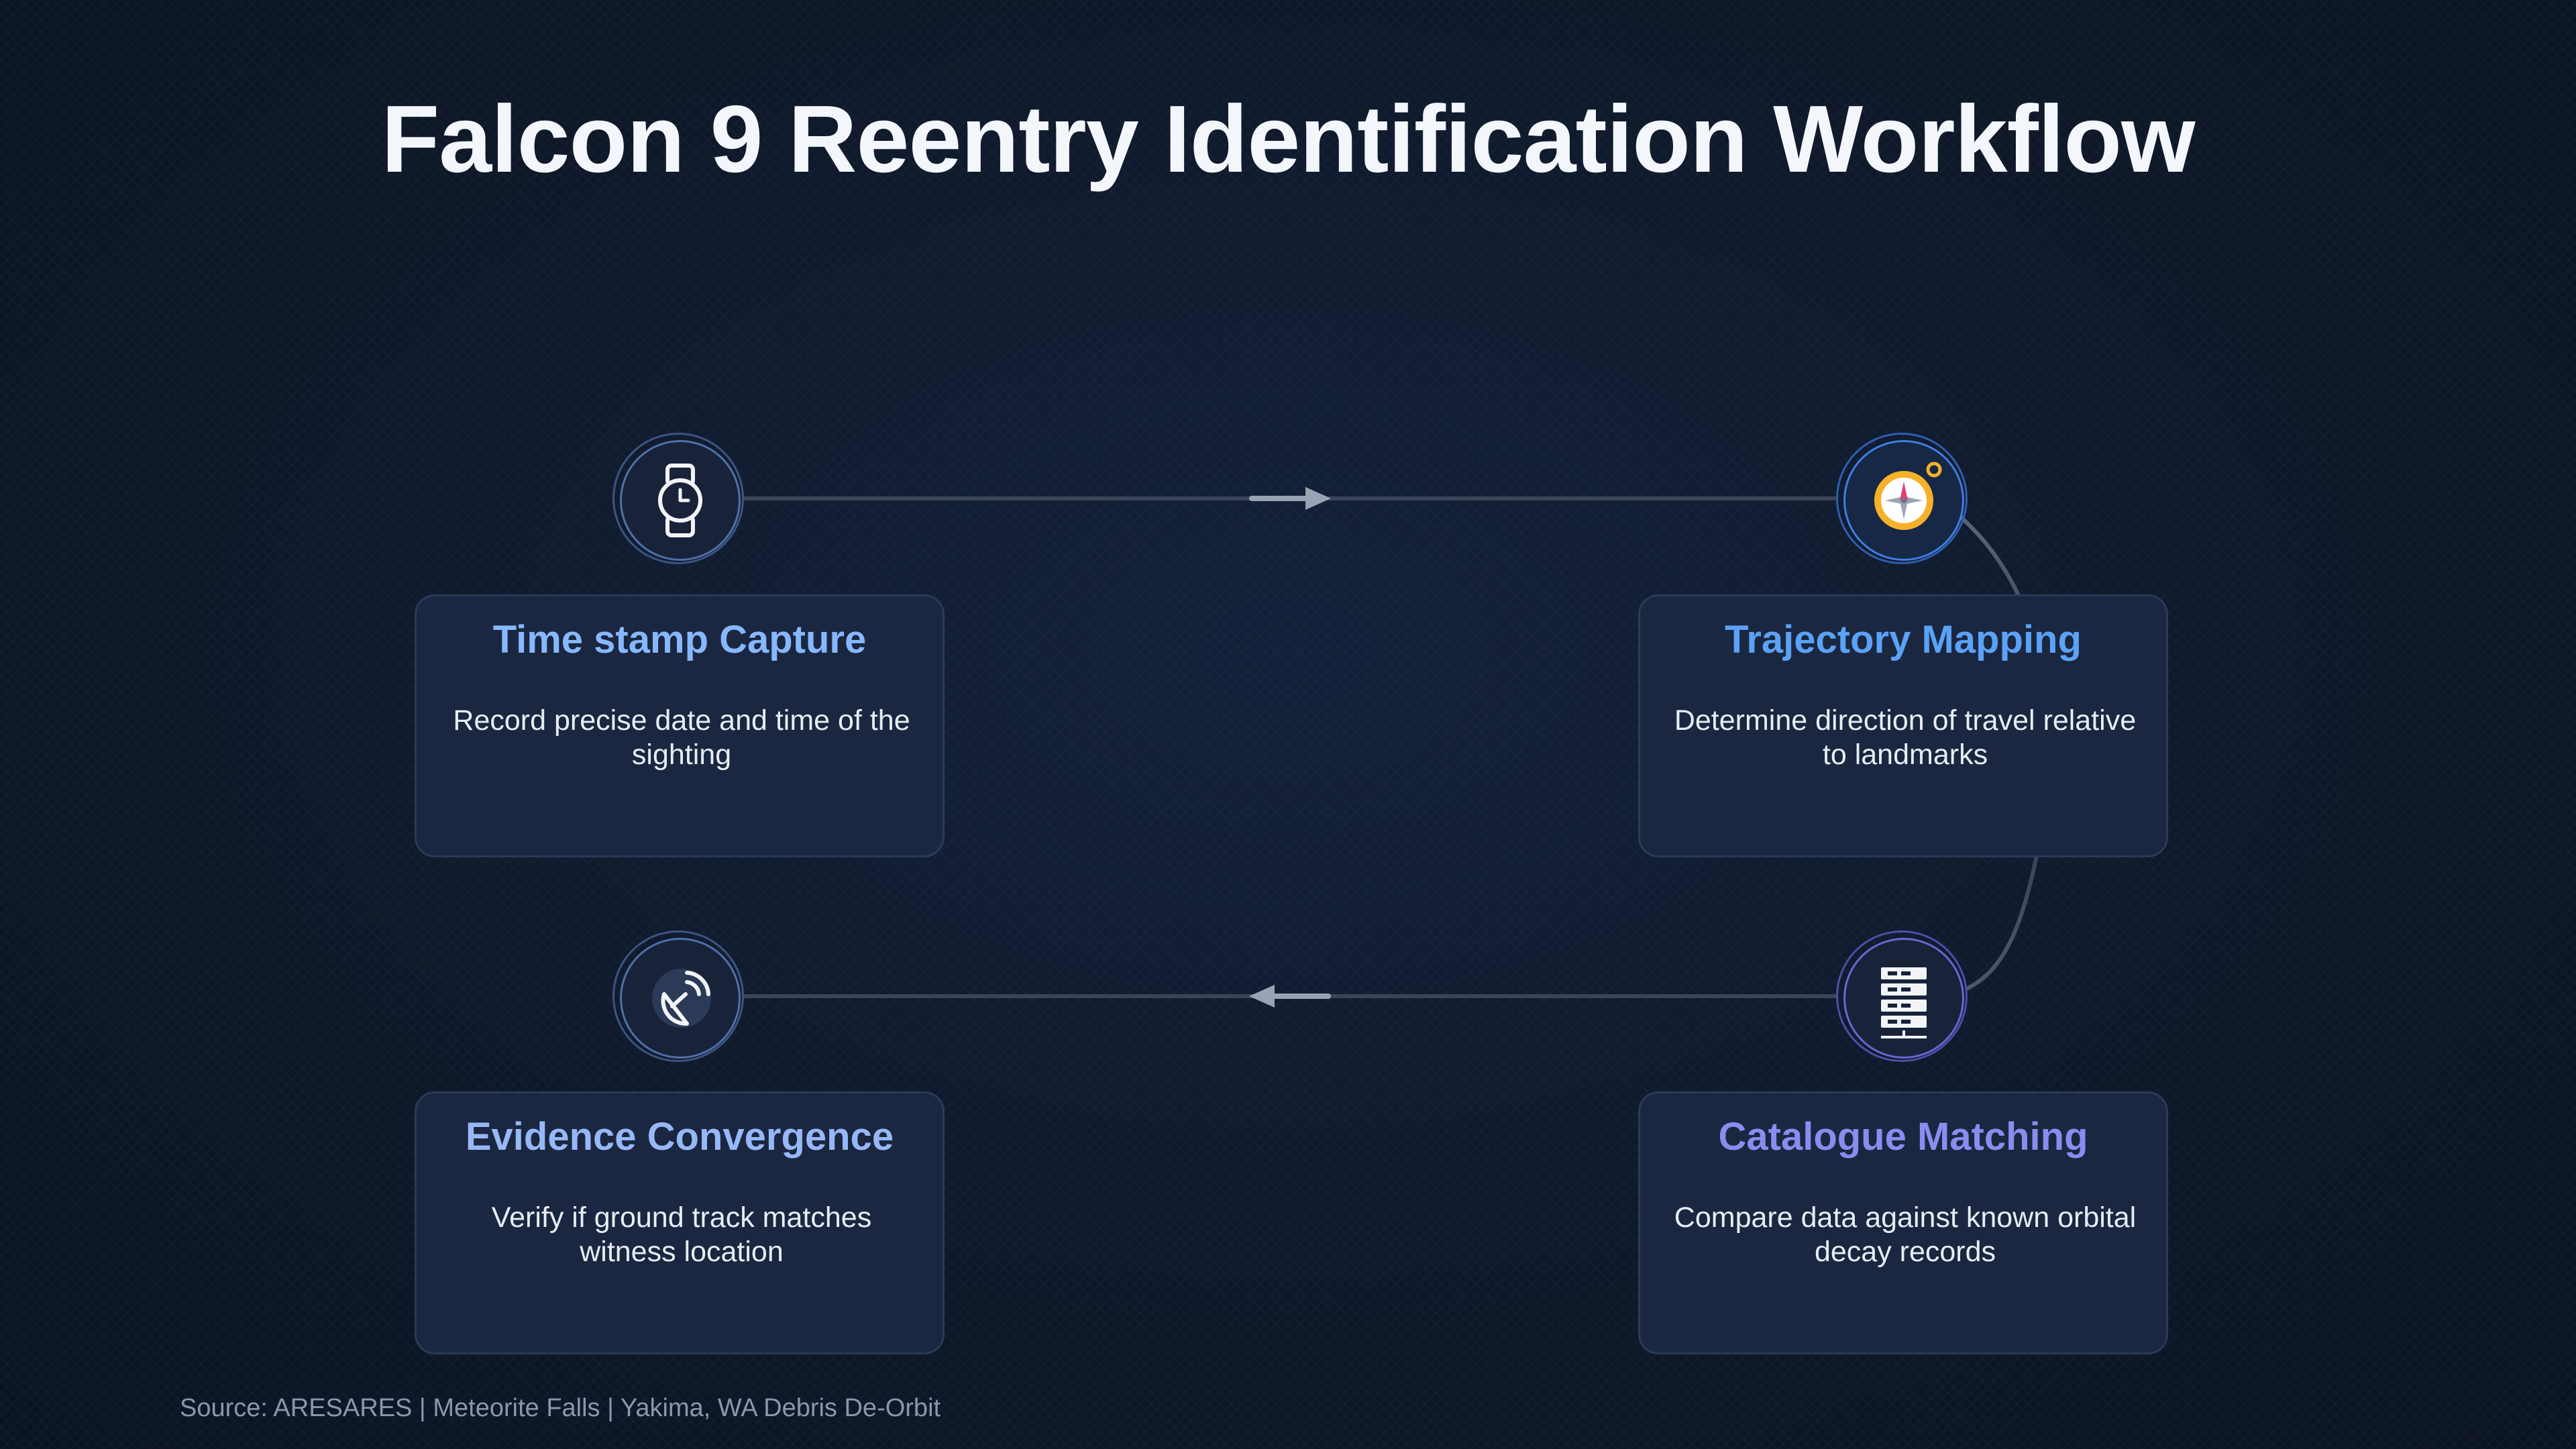  I want to click on step-title: Trajectory Mapping, so click(1903, 639).